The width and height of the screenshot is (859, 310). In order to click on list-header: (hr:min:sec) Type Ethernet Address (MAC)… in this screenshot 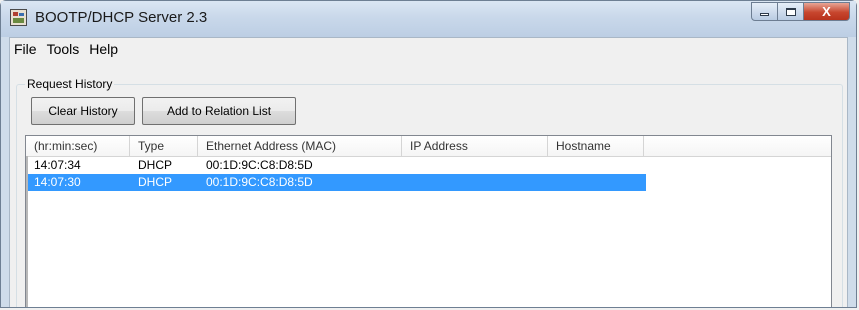, I will do `click(428, 146)`.